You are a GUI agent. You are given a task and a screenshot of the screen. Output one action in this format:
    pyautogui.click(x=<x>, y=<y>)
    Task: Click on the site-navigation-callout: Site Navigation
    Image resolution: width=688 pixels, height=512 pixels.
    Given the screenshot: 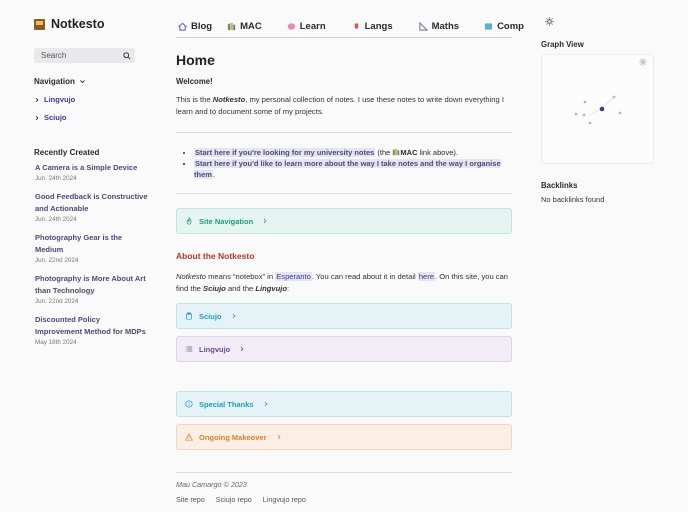 What is the action you would take?
    pyautogui.click(x=344, y=221)
    